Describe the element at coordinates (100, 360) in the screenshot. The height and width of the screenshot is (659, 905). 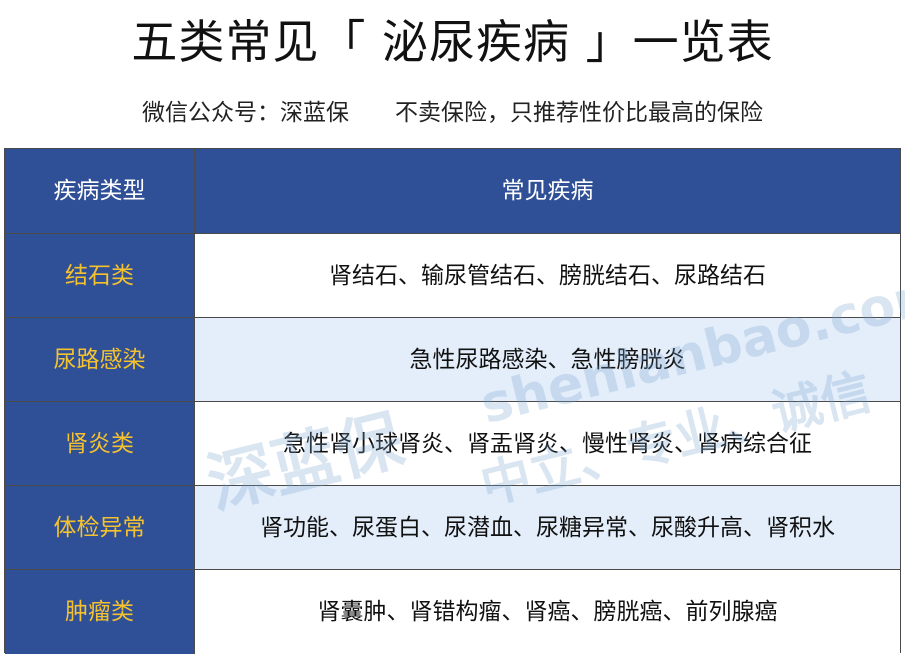
I see `row-category: 尿路感染` at that location.